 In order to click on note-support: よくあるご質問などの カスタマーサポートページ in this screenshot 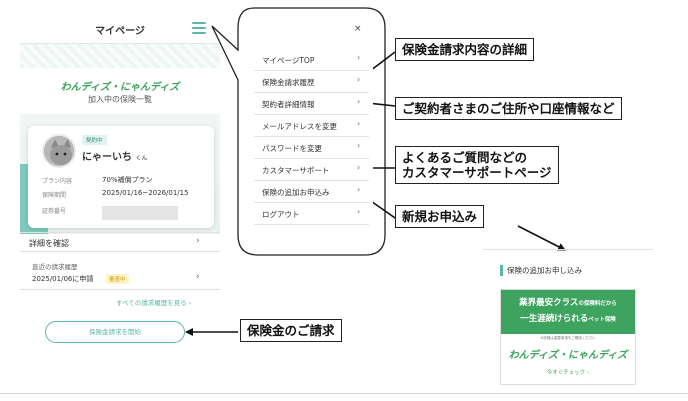, I will do `click(477, 165)`.